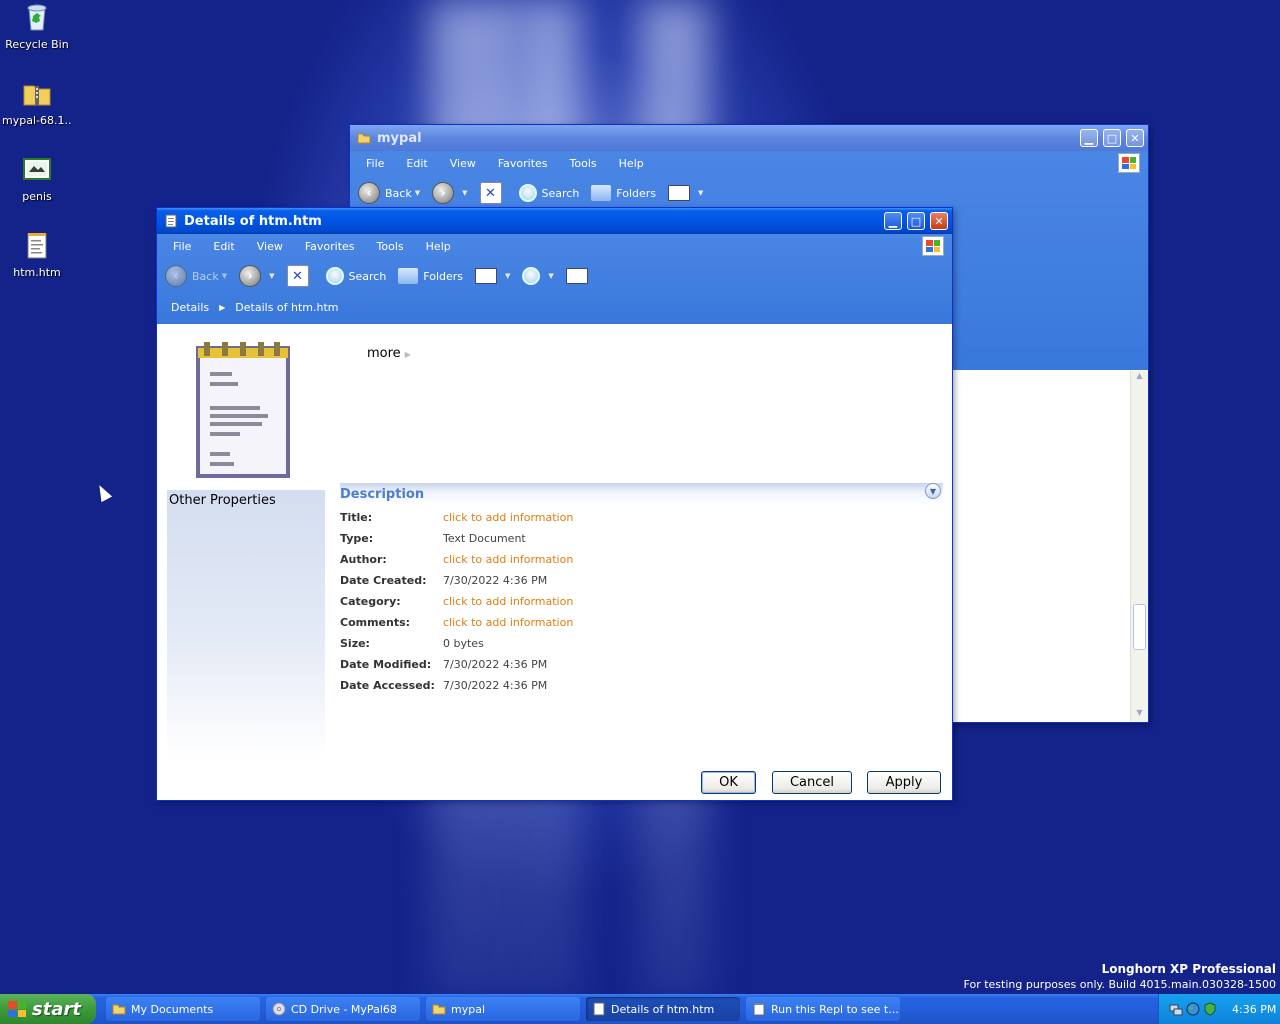  Describe the element at coordinates (176, 276) in the screenshot. I see `back-arrow-icon: ‹` at that location.